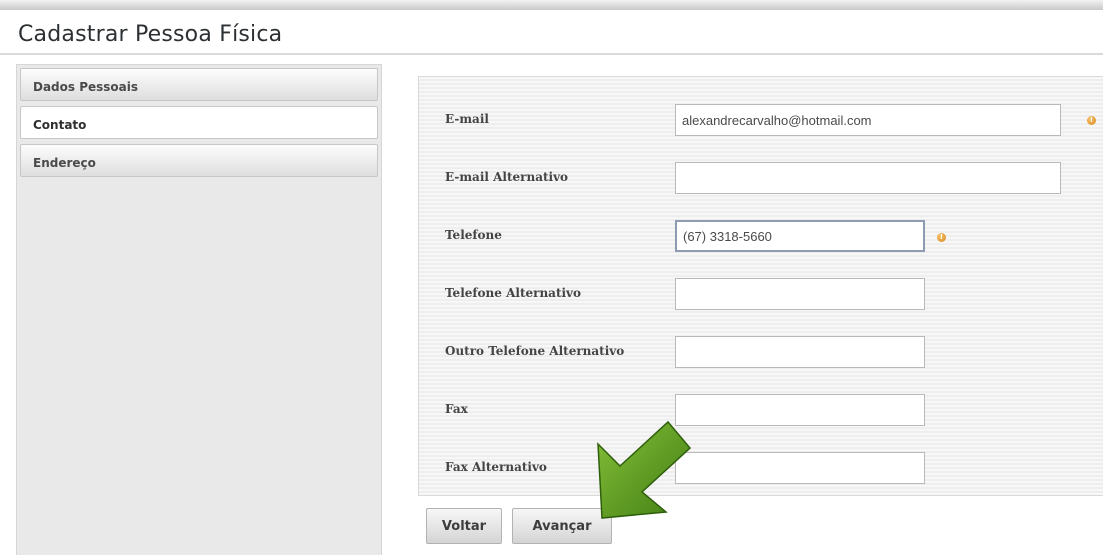 The height and width of the screenshot is (555, 1103). What do you see at coordinates (456, 409) in the screenshot?
I see `fax-label: Fax` at bounding box center [456, 409].